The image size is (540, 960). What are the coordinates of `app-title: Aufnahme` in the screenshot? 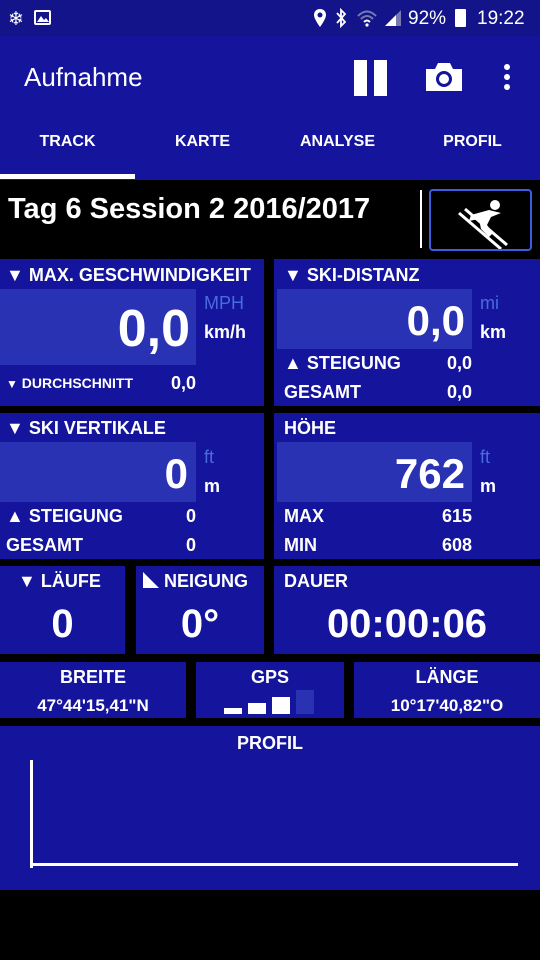 It's located at (83, 77).